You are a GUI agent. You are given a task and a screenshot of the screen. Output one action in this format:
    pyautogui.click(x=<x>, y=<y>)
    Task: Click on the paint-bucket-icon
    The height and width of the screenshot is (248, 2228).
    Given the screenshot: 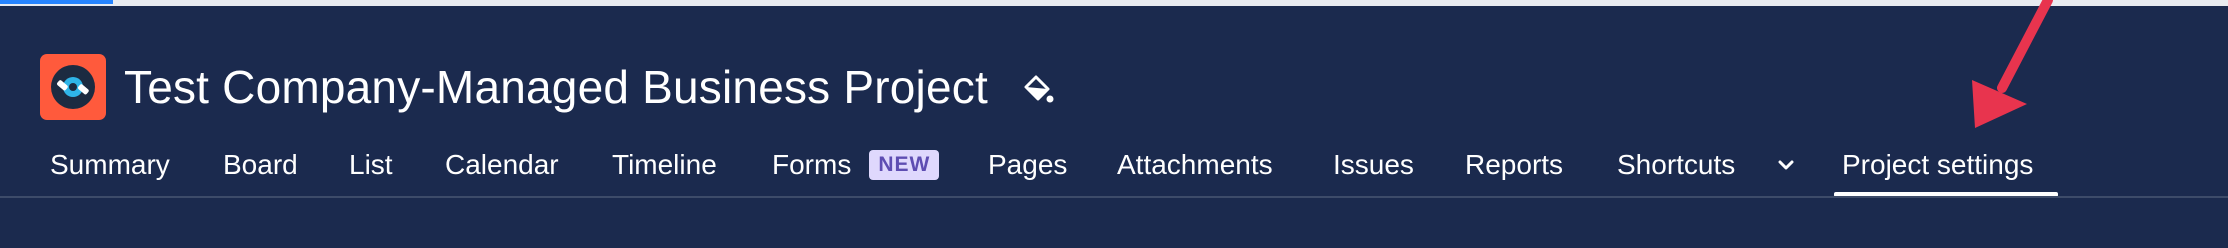 What is the action you would take?
    pyautogui.click(x=1038, y=90)
    